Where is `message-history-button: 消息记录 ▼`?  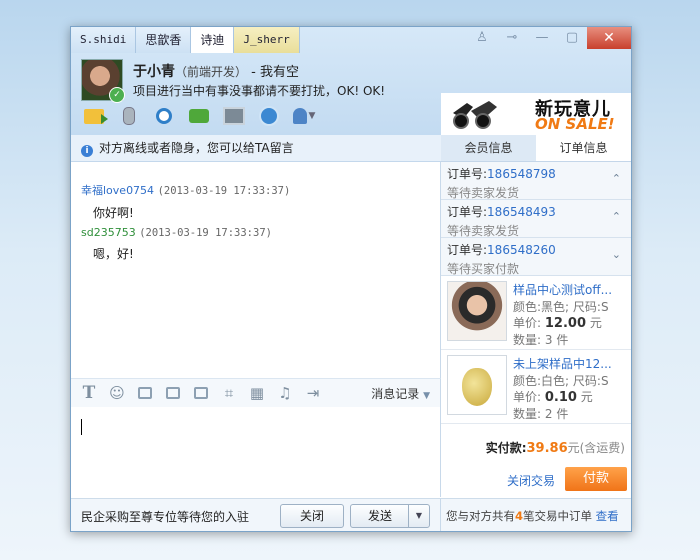
message-history-button: 消息记录 ▼ is located at coordinates (400, 393).